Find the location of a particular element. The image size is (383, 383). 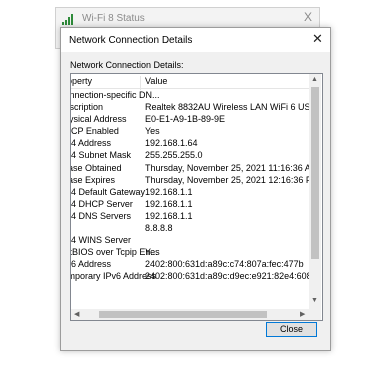

table-row: IPv4 DNS Servers 192.168.1.1 is located at coordinates (190, 217).